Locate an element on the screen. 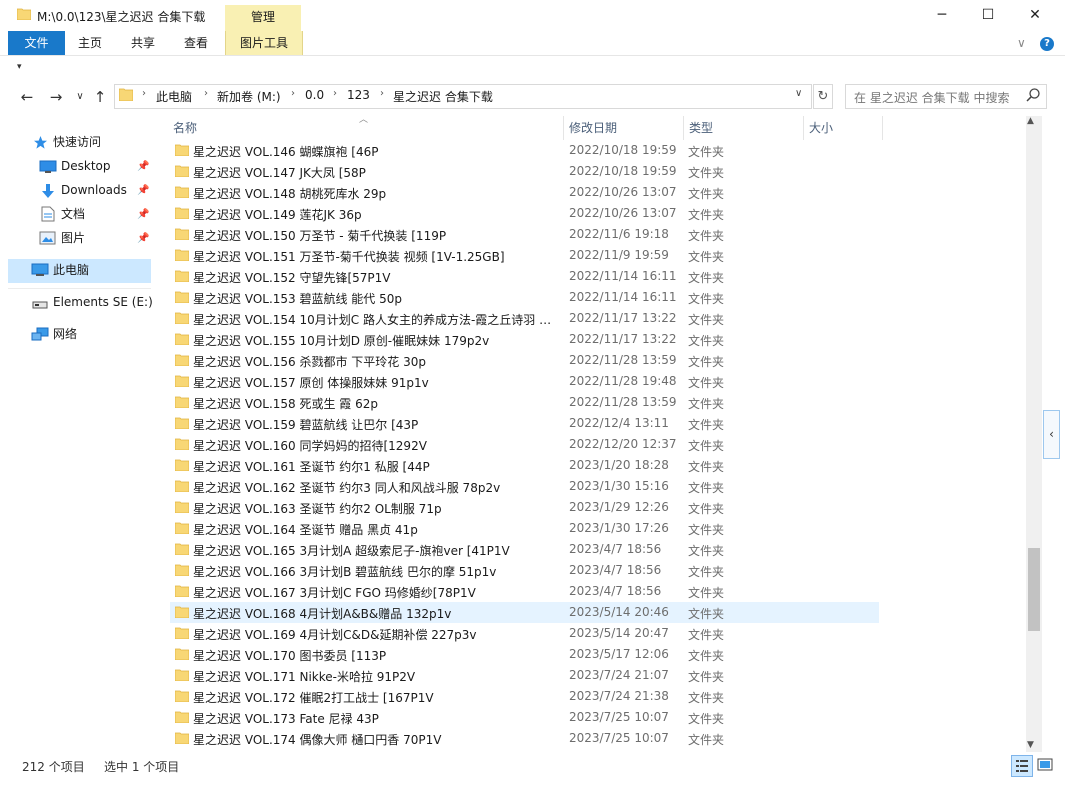 The width and height of the screenshot is (1065, 785). column-header-size: 大小 is located at coordinates (821, 128).